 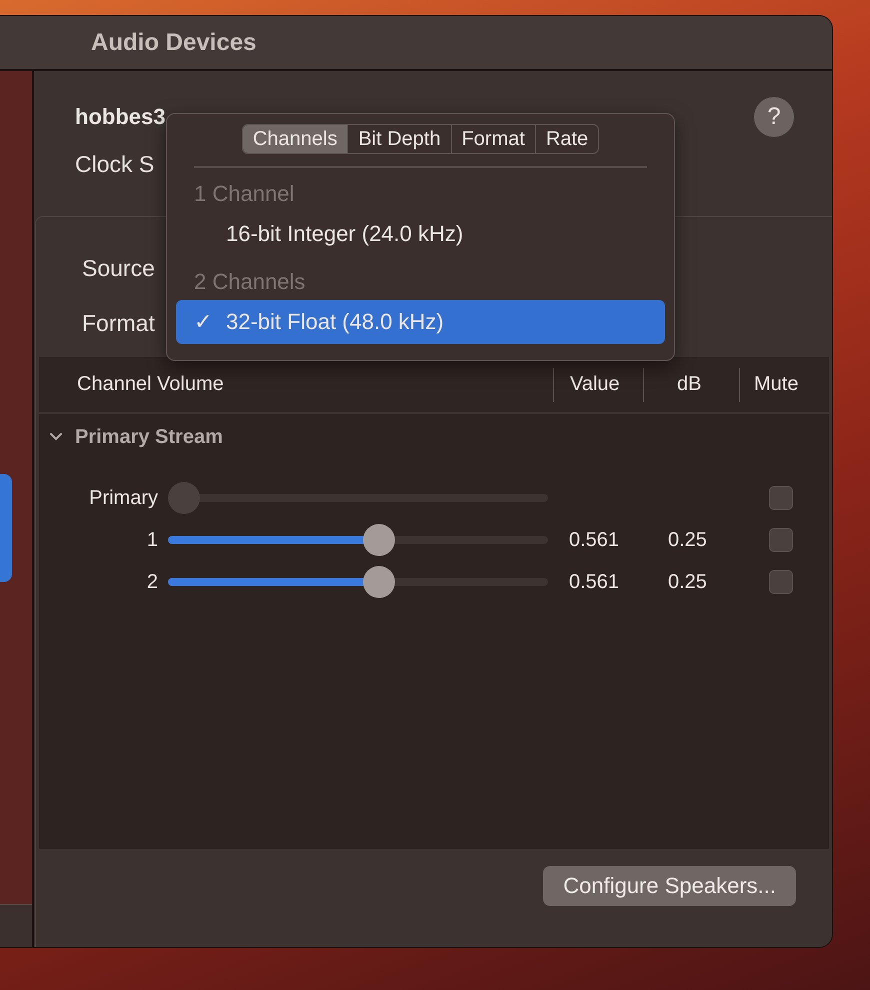 I want to click on sidebar-selection, so click(x=6, y=528).